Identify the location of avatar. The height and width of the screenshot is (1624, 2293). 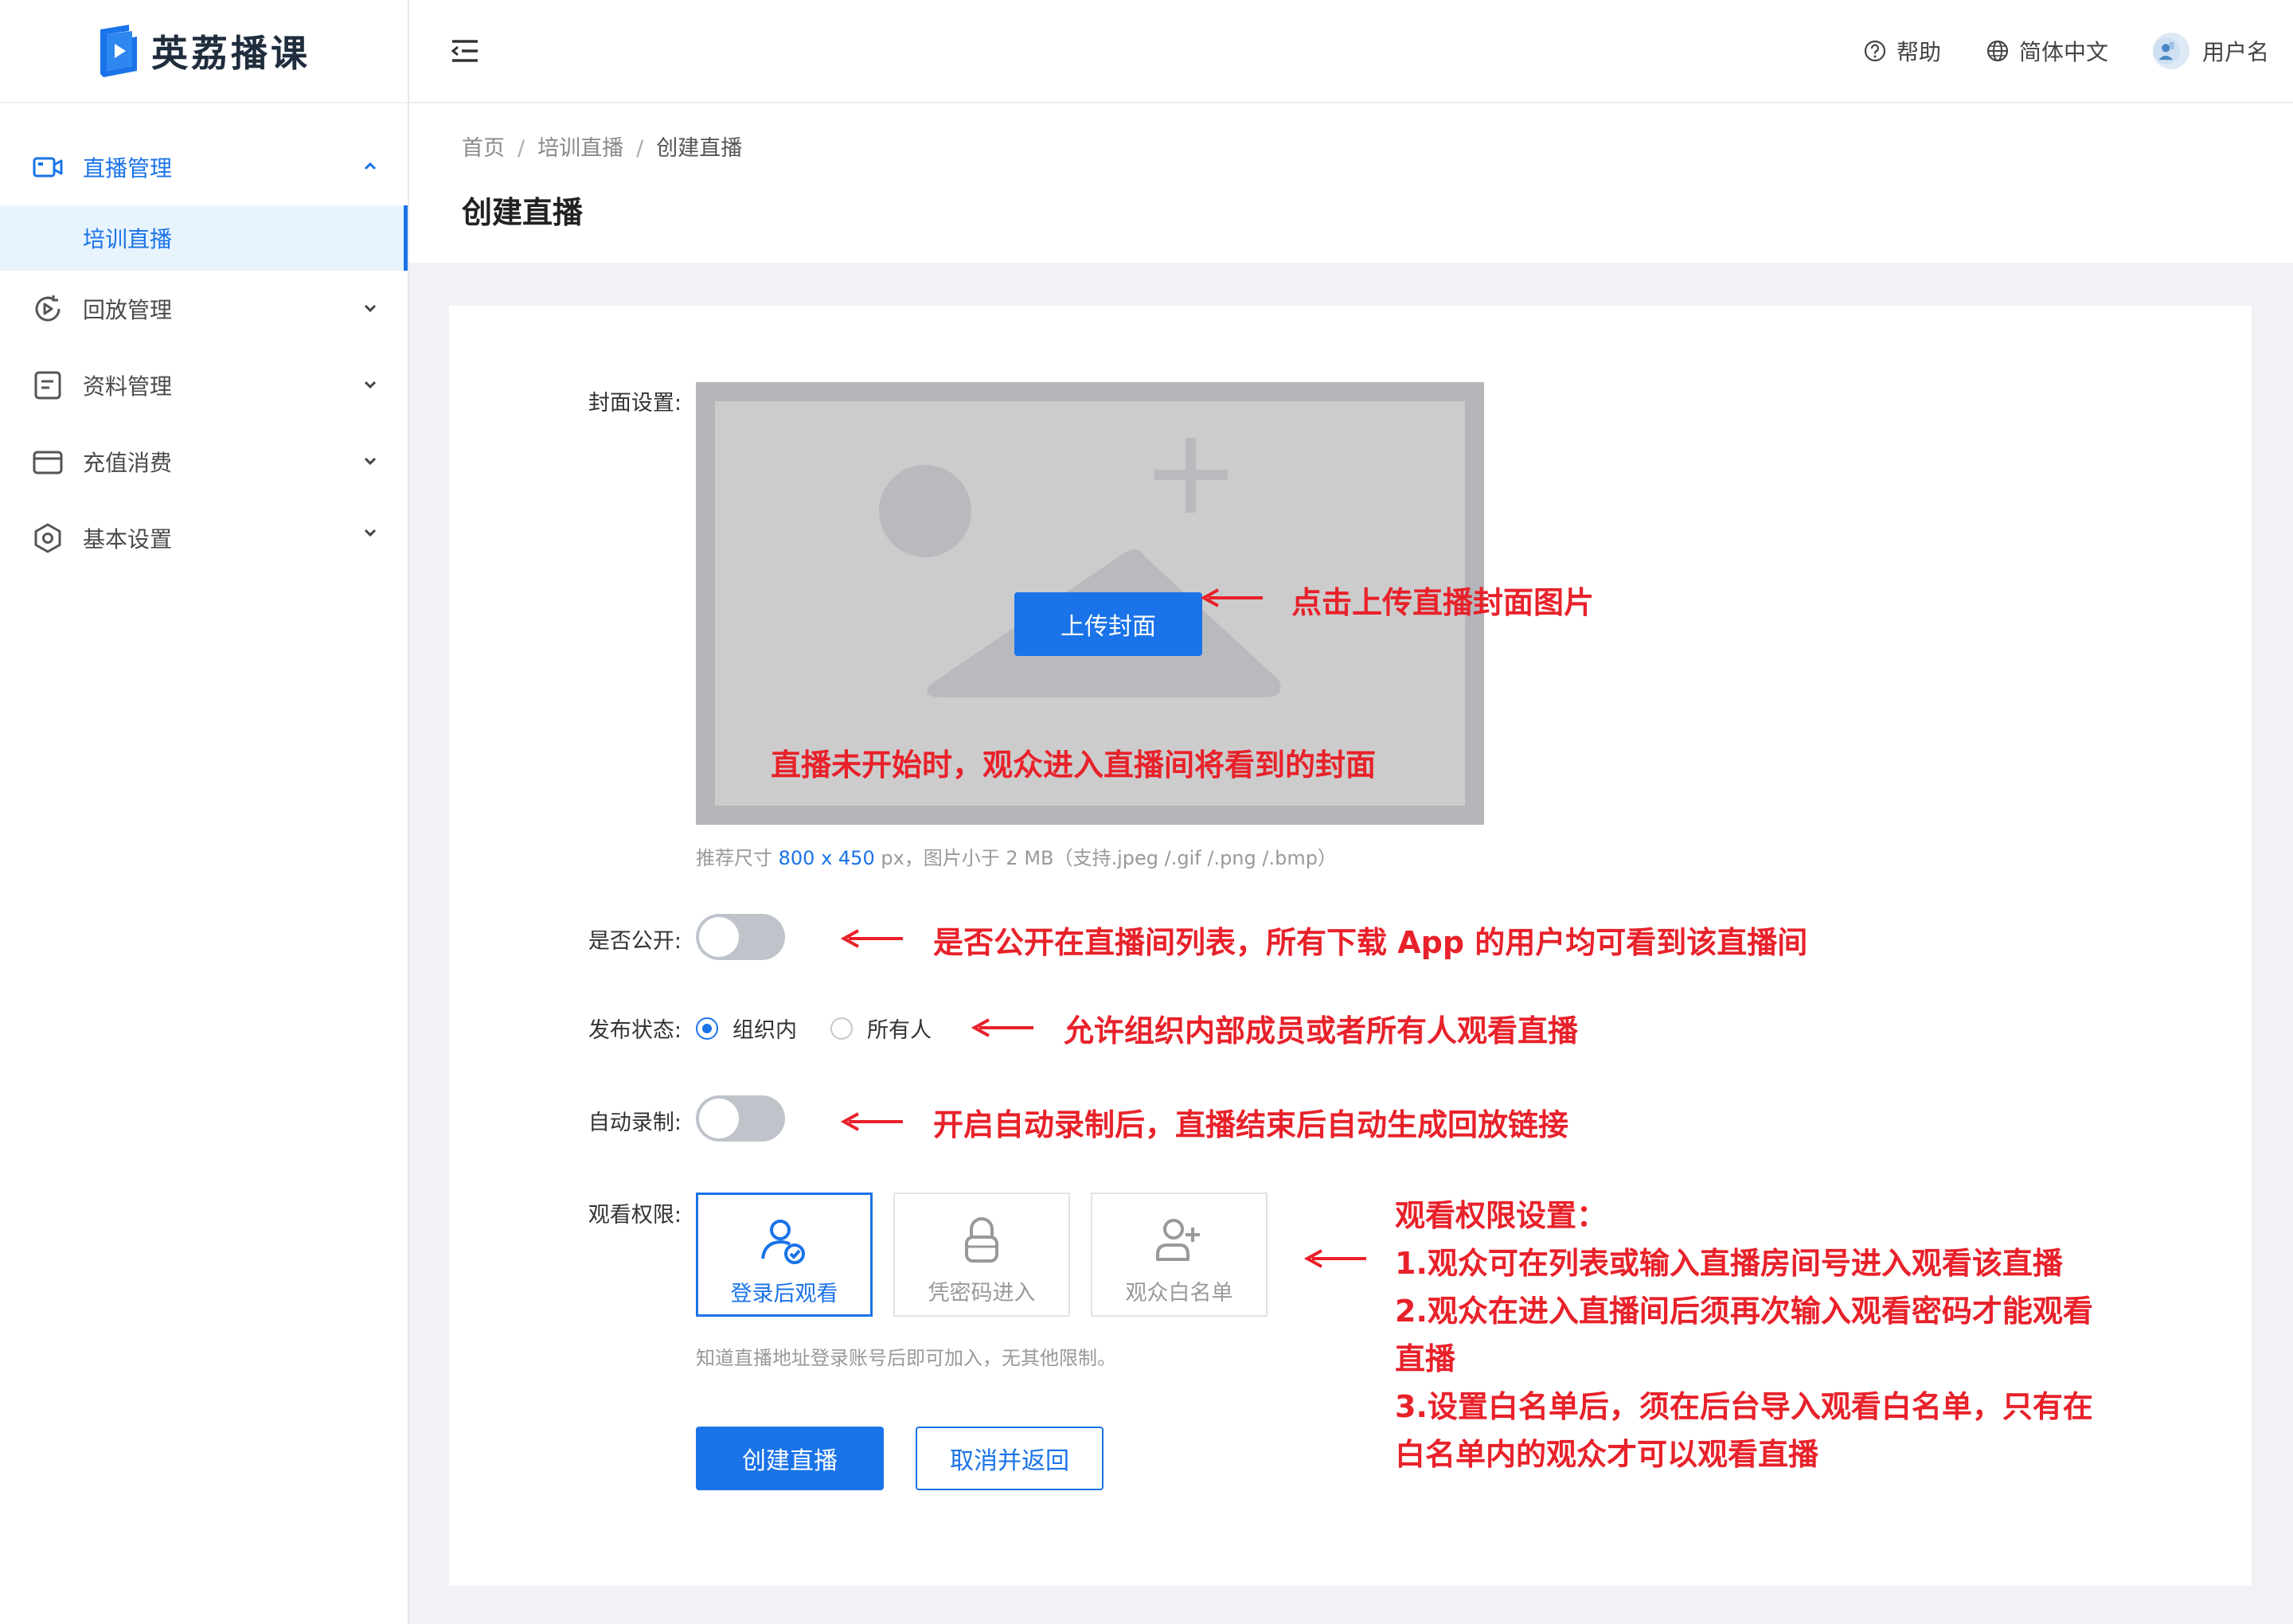
(2170, 51).